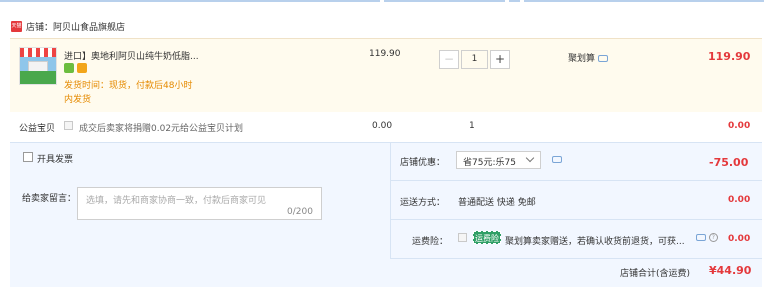 This screenshot has width=764, height=287. I want to click on shipping-note-line2: 内发货, so click(78, 100).